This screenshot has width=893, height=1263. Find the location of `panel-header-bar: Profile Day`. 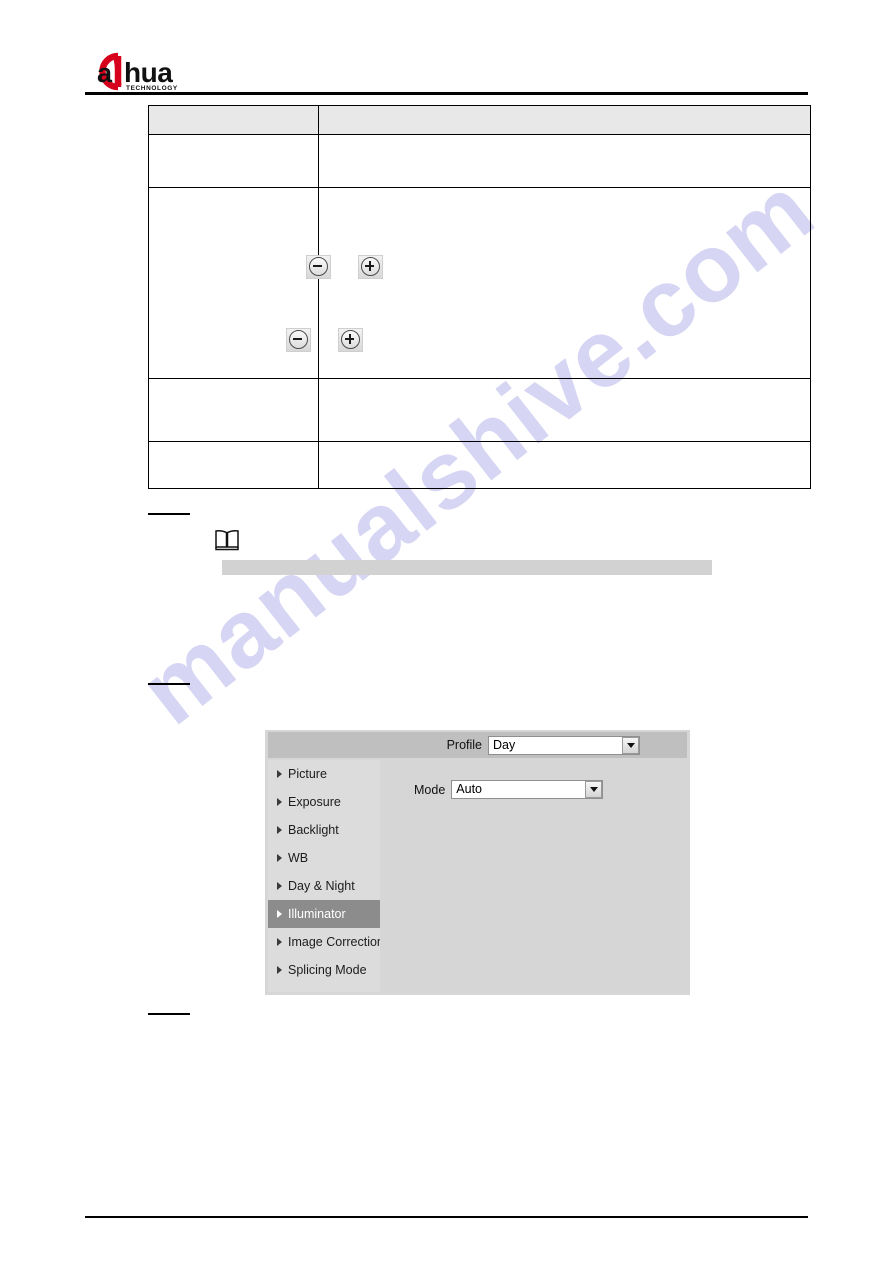

panel-header-bar: Profile Day is located at coordinates (477, 745).